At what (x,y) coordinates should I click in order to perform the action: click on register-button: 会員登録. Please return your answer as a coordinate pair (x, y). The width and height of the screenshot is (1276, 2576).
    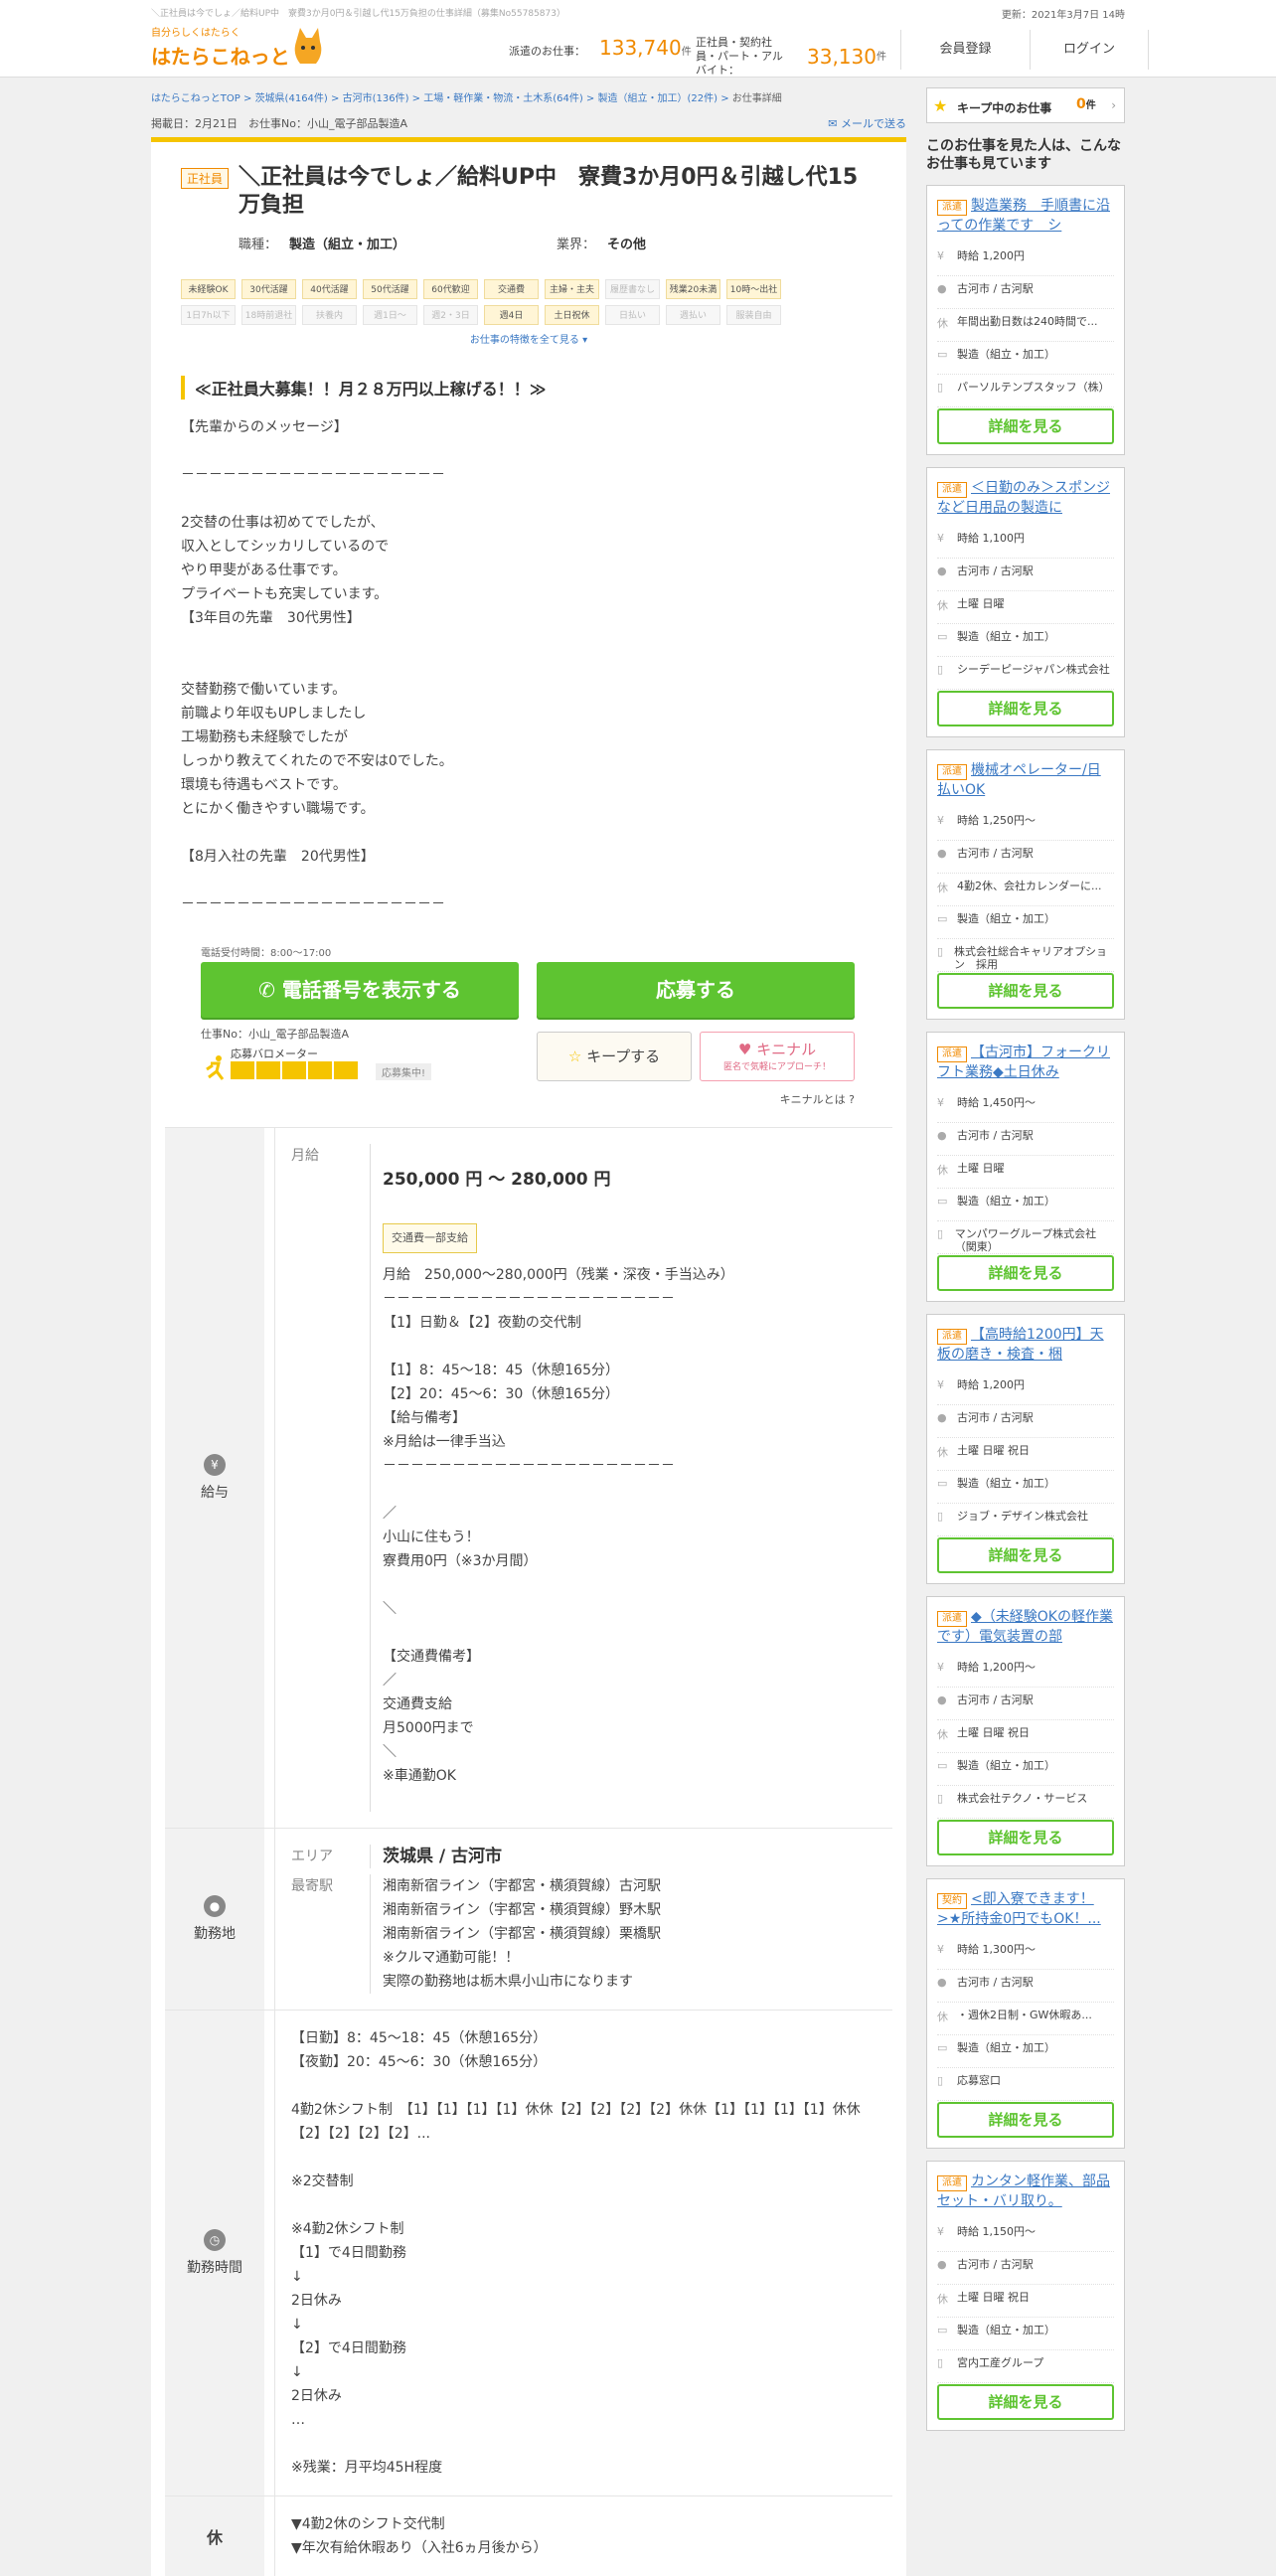
    Looking at the image, I should click on (965, 50).